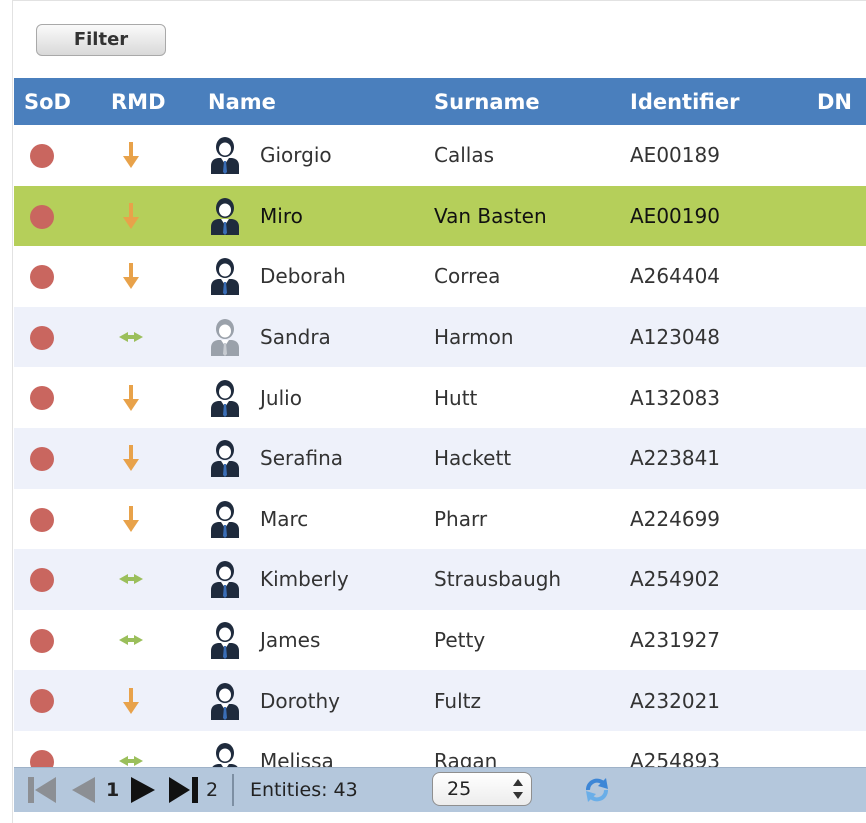 The image size is (866, 823). What do you see at coordinates (460, 640) in the screenshot?
I see `surname-cell: Petty` at bounding box center [460, 640].